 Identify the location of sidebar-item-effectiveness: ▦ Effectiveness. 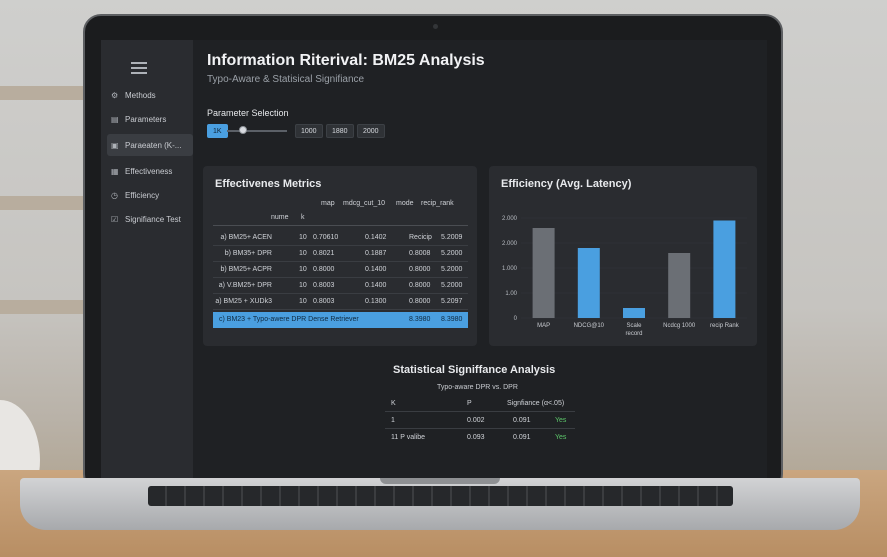
(148, 171).